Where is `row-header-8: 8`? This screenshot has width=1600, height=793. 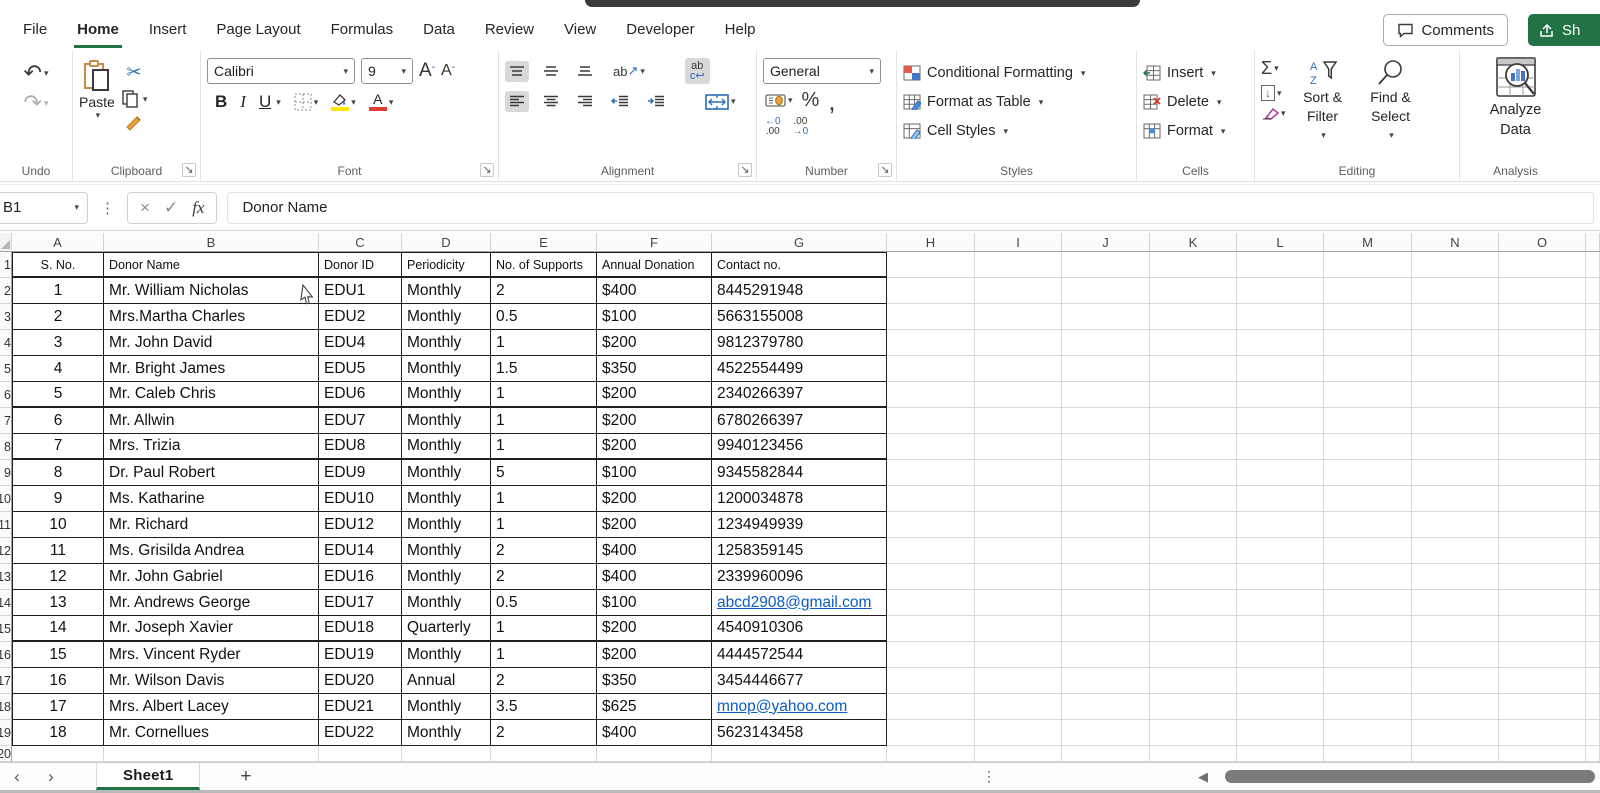
row-header-8: 8 is located at coordinates (6, 447).